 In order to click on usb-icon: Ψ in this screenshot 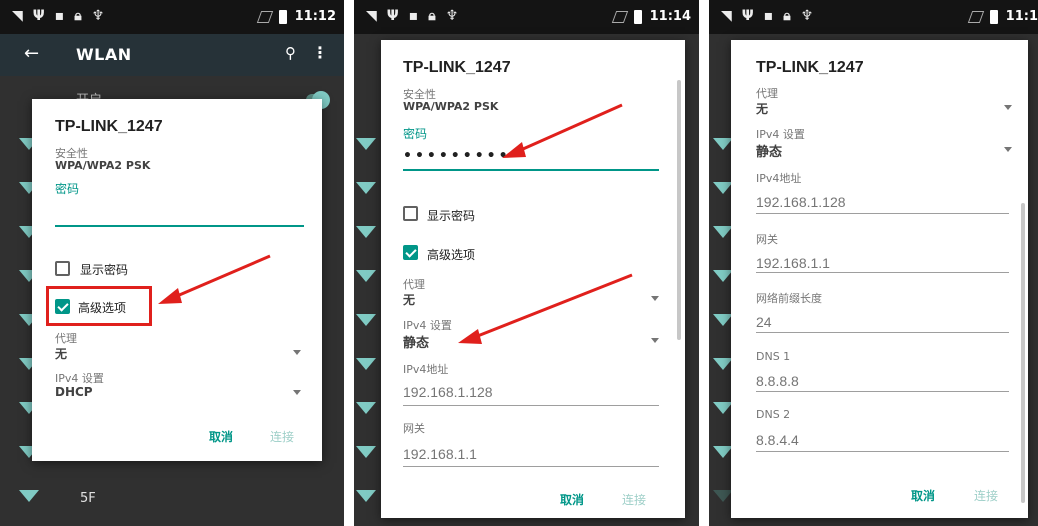, I will do `click(747, 16)`.